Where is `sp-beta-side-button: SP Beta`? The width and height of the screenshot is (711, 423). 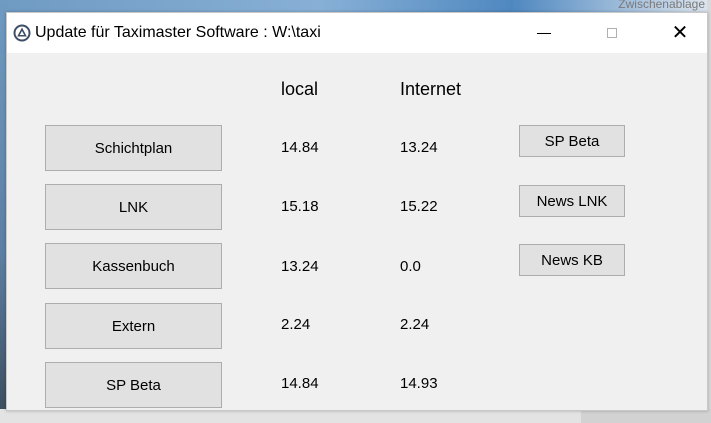
sp-beta-side-button: SP Beta is located at coordinates (572, 141).